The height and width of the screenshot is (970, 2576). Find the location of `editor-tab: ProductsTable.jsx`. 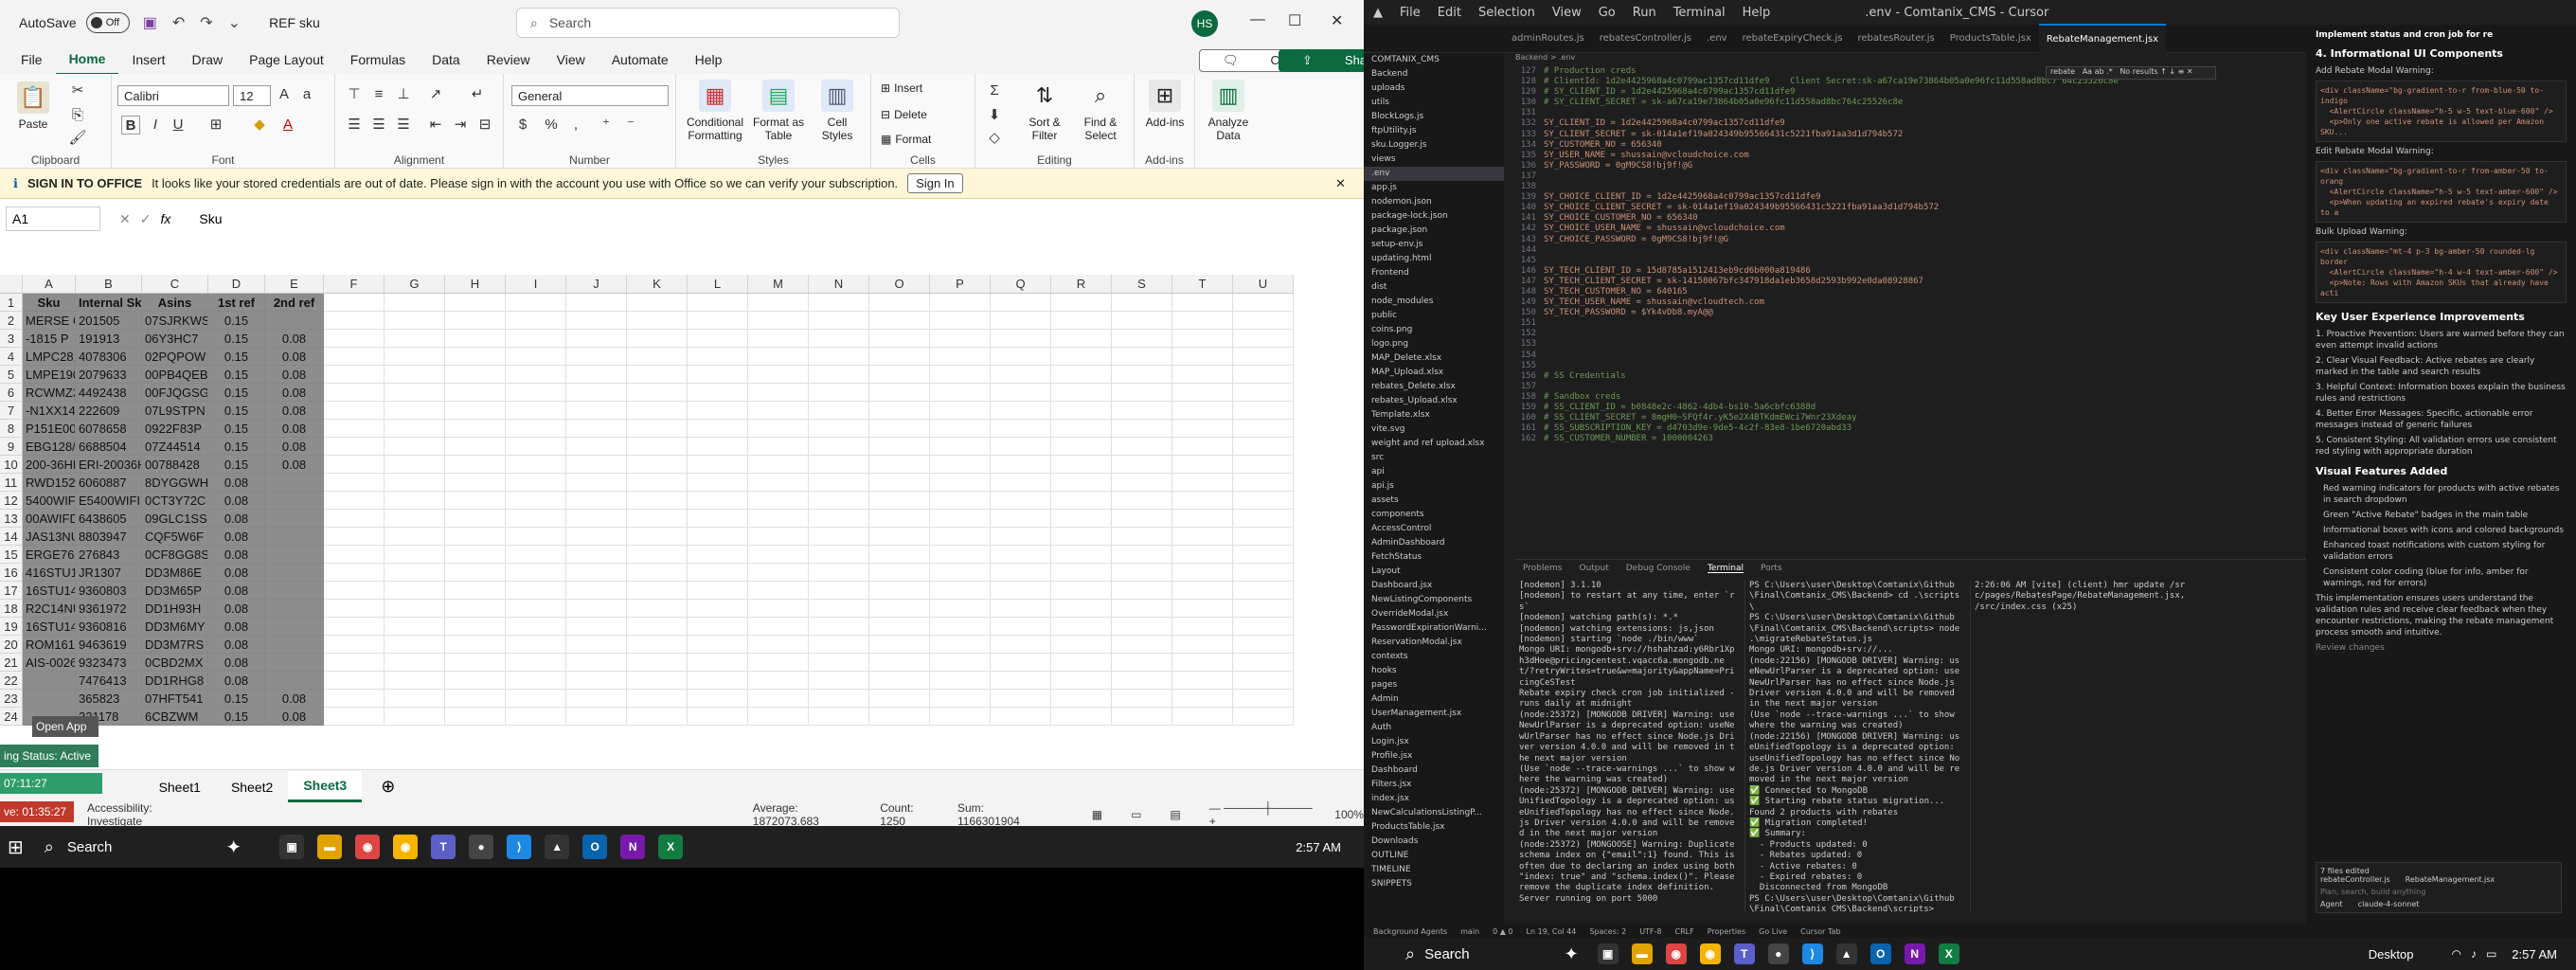

editor-tab: ProductsTable.jsx is located at coordinates (1990, 39).